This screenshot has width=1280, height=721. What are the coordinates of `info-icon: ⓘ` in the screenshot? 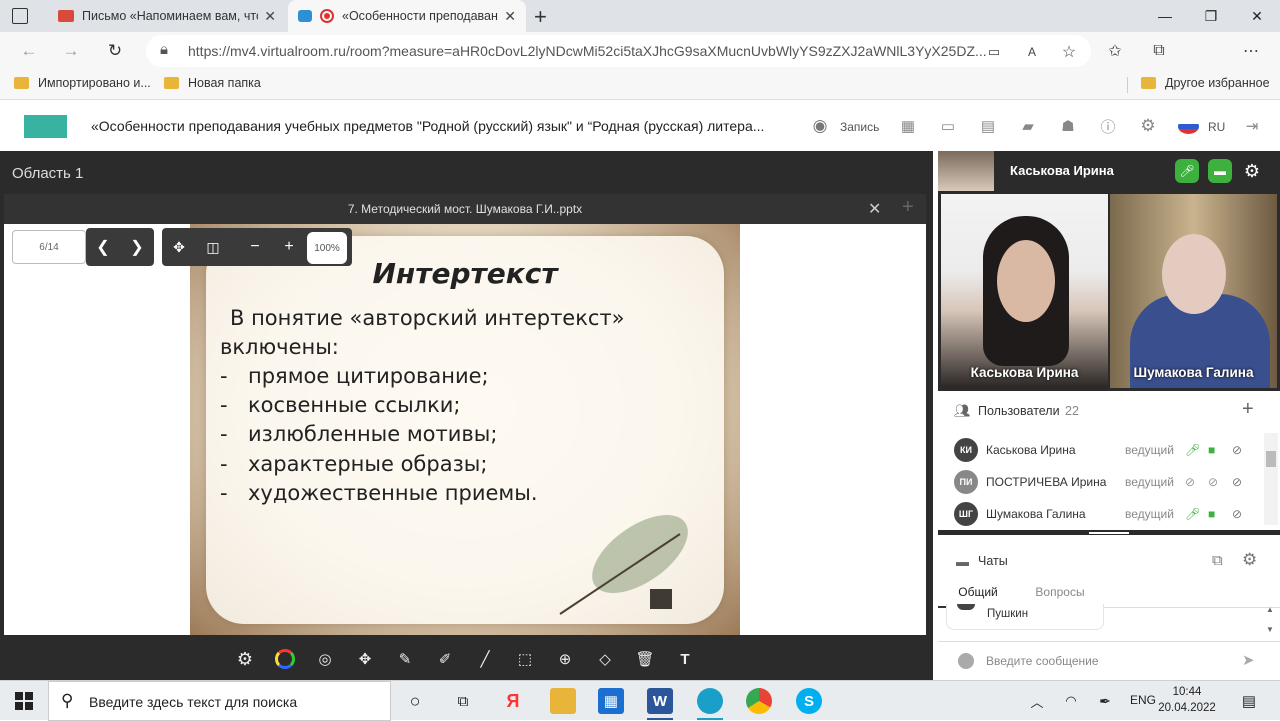 It's located at (1108, 126).